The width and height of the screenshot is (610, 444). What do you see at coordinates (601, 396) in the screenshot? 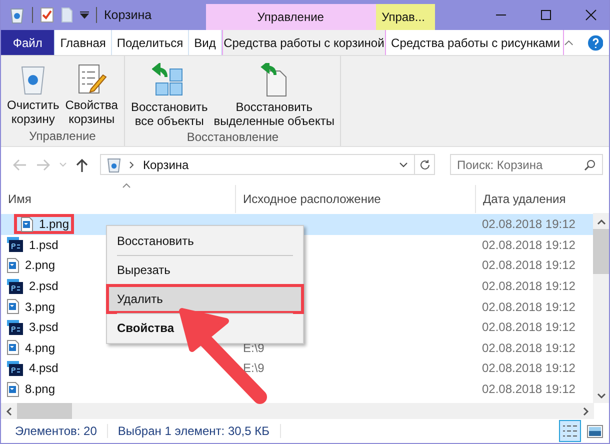
I see `scroll-down-icon` at bounding box center [601, 396].